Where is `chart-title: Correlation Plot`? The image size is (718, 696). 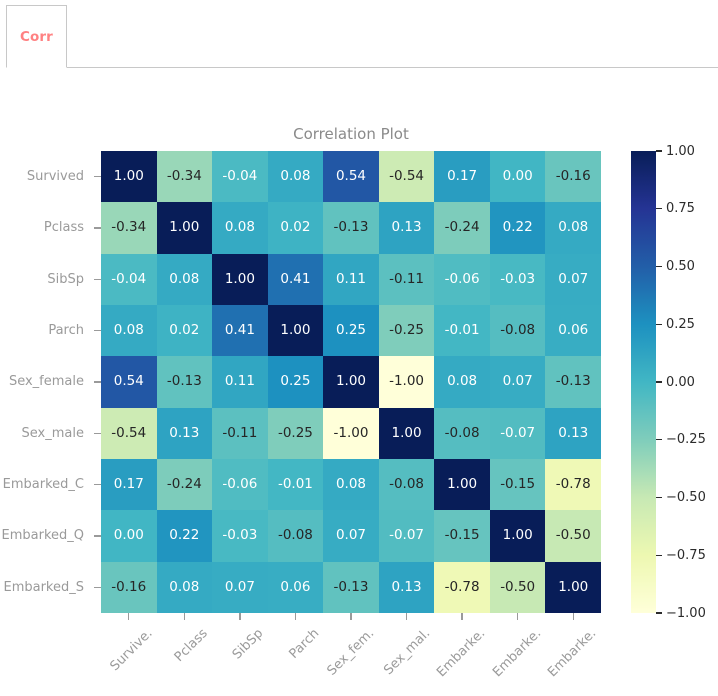 chart-title: Correlation Plot is located at coordinates (351, 134).